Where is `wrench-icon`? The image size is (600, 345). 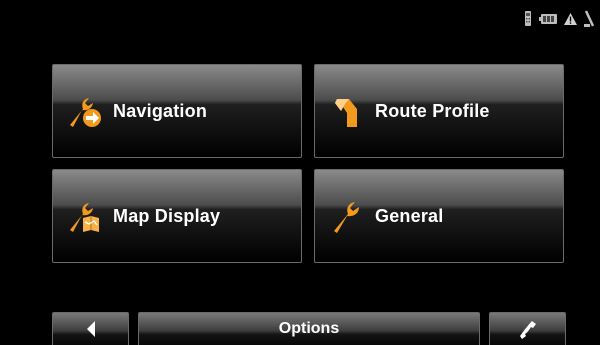
wrench-icon is located at coordinates (347, 217).